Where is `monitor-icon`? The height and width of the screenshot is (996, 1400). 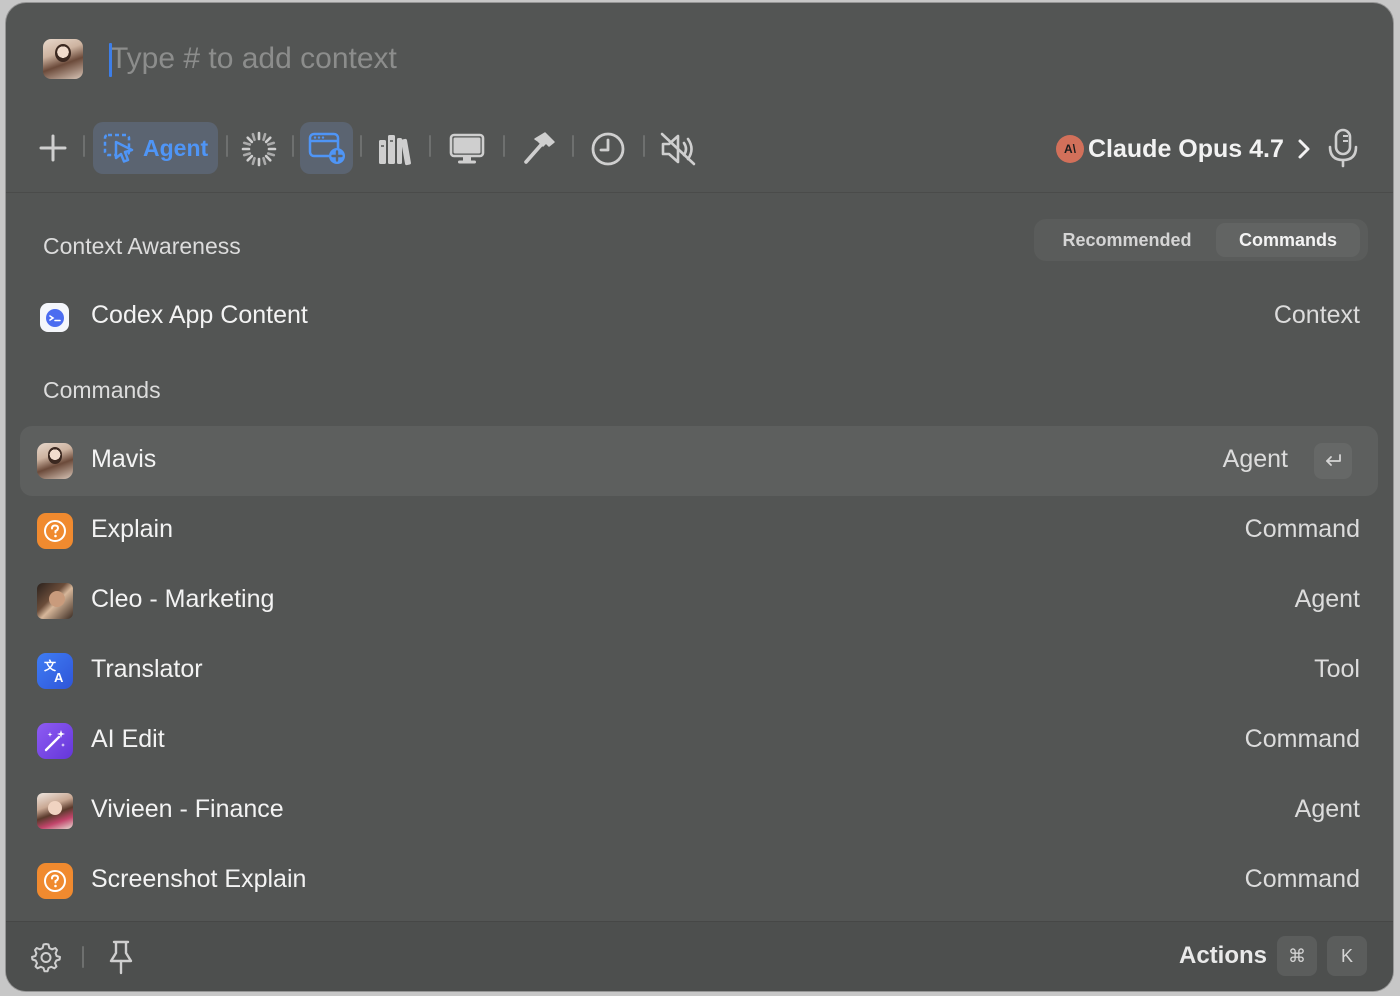
monitor-icon is located at coordinates (467, 149).